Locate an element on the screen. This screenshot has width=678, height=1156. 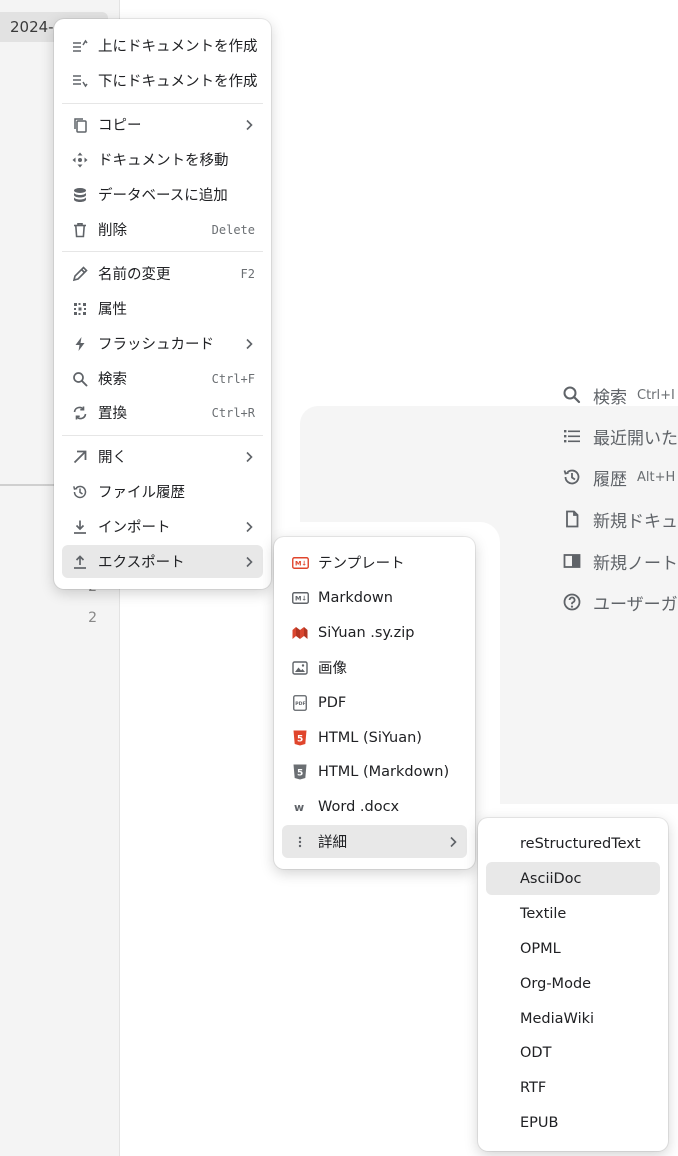
export-item-markdown: M↓ Markdown is located at coordinates (374, 597).